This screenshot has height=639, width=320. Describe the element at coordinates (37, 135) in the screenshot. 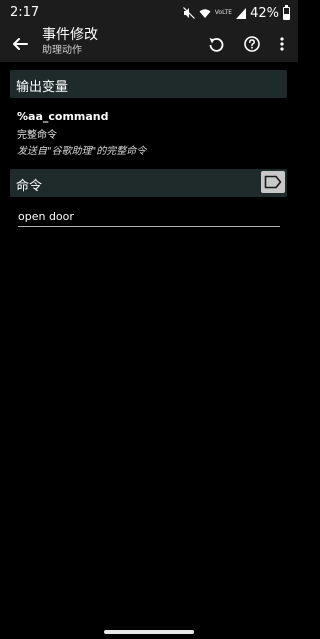

I see `variable-label: 完整命令` at that location.